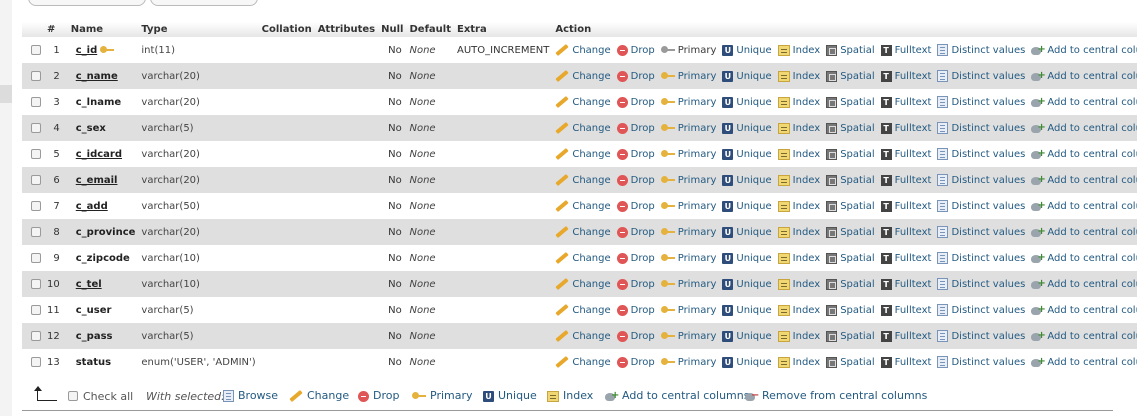  Describe the element at coordinates (286, 29) in the screenshot. I see `header-collation: Collation` at that location.